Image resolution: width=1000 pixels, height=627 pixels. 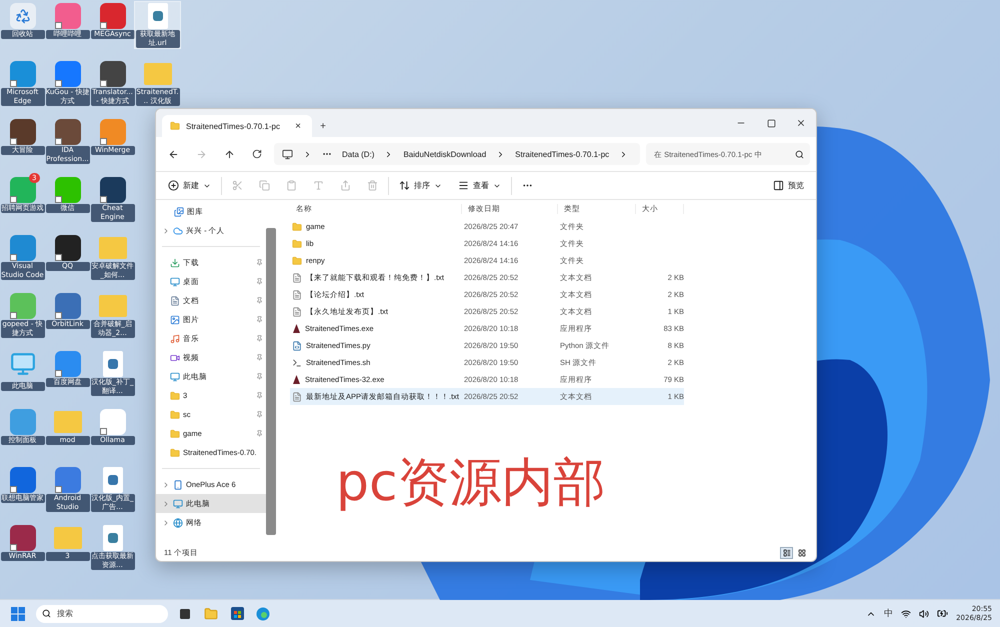 What do you see at coordinates (307, 154) in the screenshot?
I see `chevron-icon` at bounding box center [307, 154].